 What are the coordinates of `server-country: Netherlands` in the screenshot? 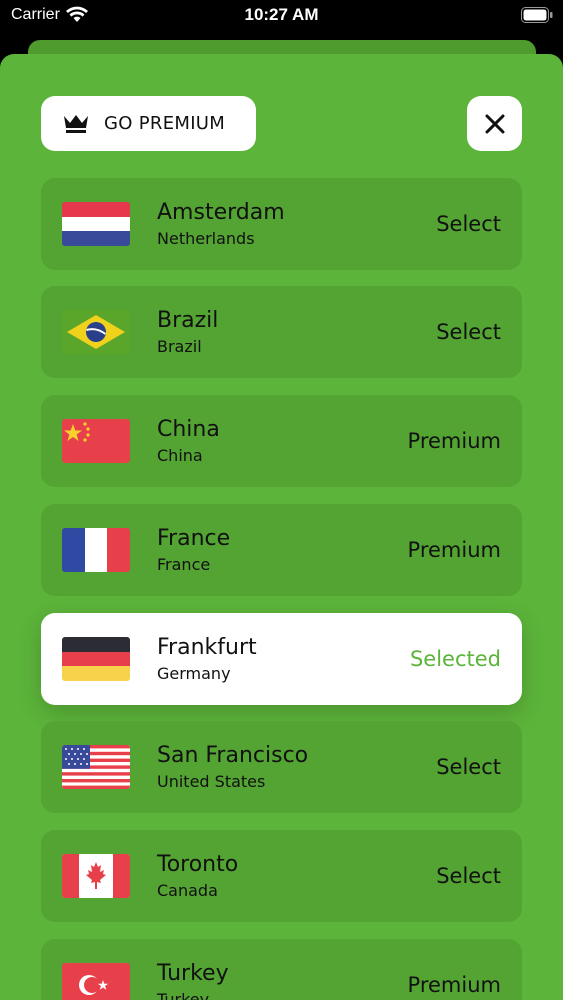 It's located at (206, 238).